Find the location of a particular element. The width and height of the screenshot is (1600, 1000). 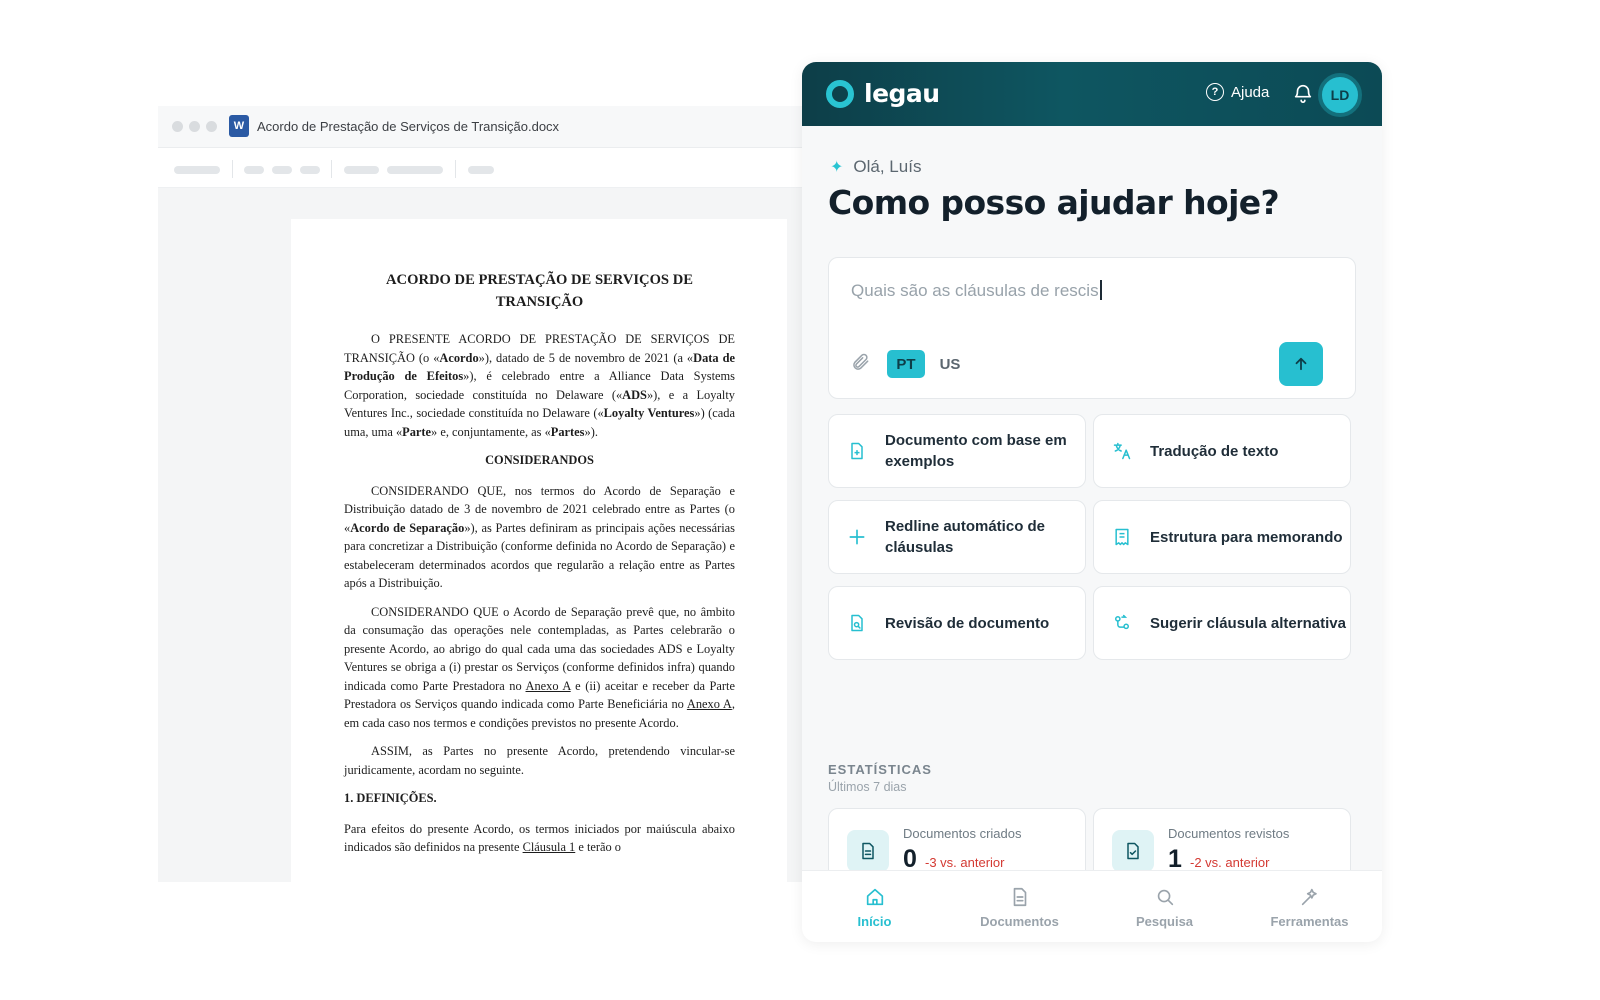

help-label: Ajuda is located at coordinates (1250, 92).